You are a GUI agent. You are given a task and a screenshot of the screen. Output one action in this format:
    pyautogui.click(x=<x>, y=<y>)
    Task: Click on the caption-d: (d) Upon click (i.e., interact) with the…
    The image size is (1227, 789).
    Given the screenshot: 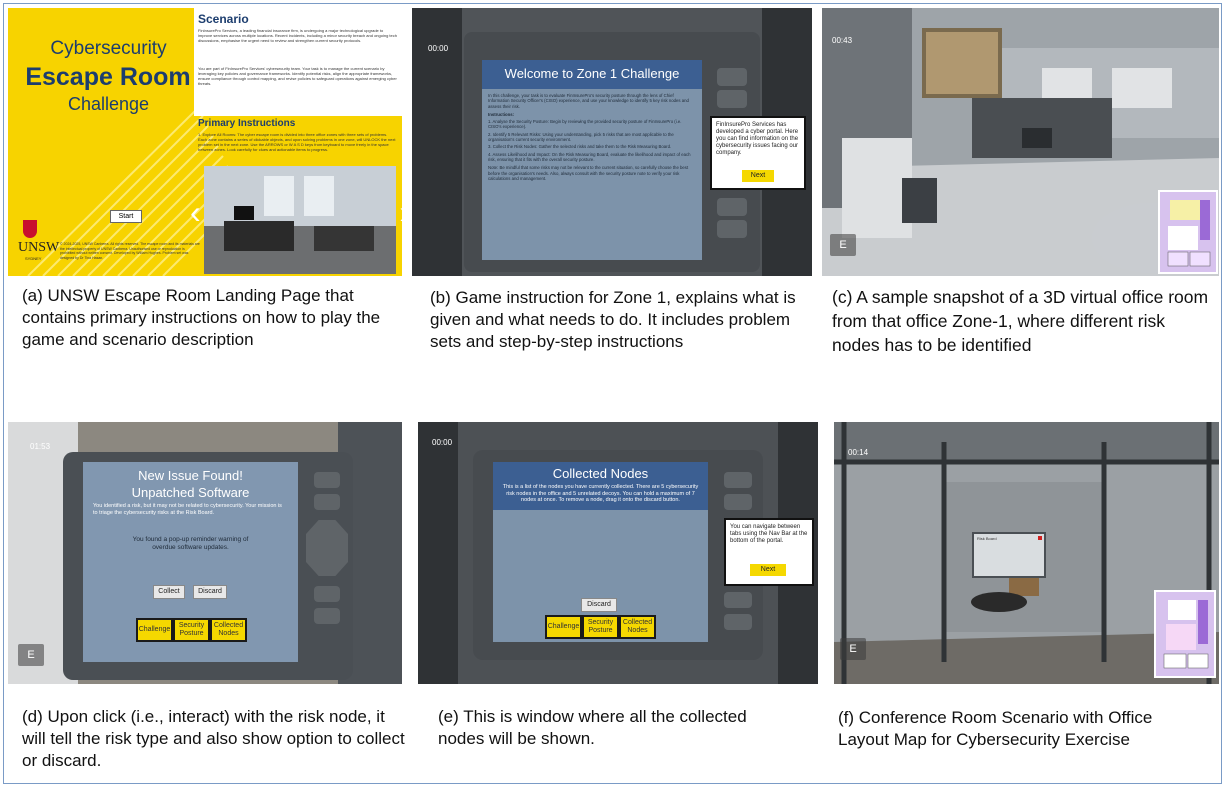 What is the action you would take?
    pyautogui.click(x=213, y=738)
    